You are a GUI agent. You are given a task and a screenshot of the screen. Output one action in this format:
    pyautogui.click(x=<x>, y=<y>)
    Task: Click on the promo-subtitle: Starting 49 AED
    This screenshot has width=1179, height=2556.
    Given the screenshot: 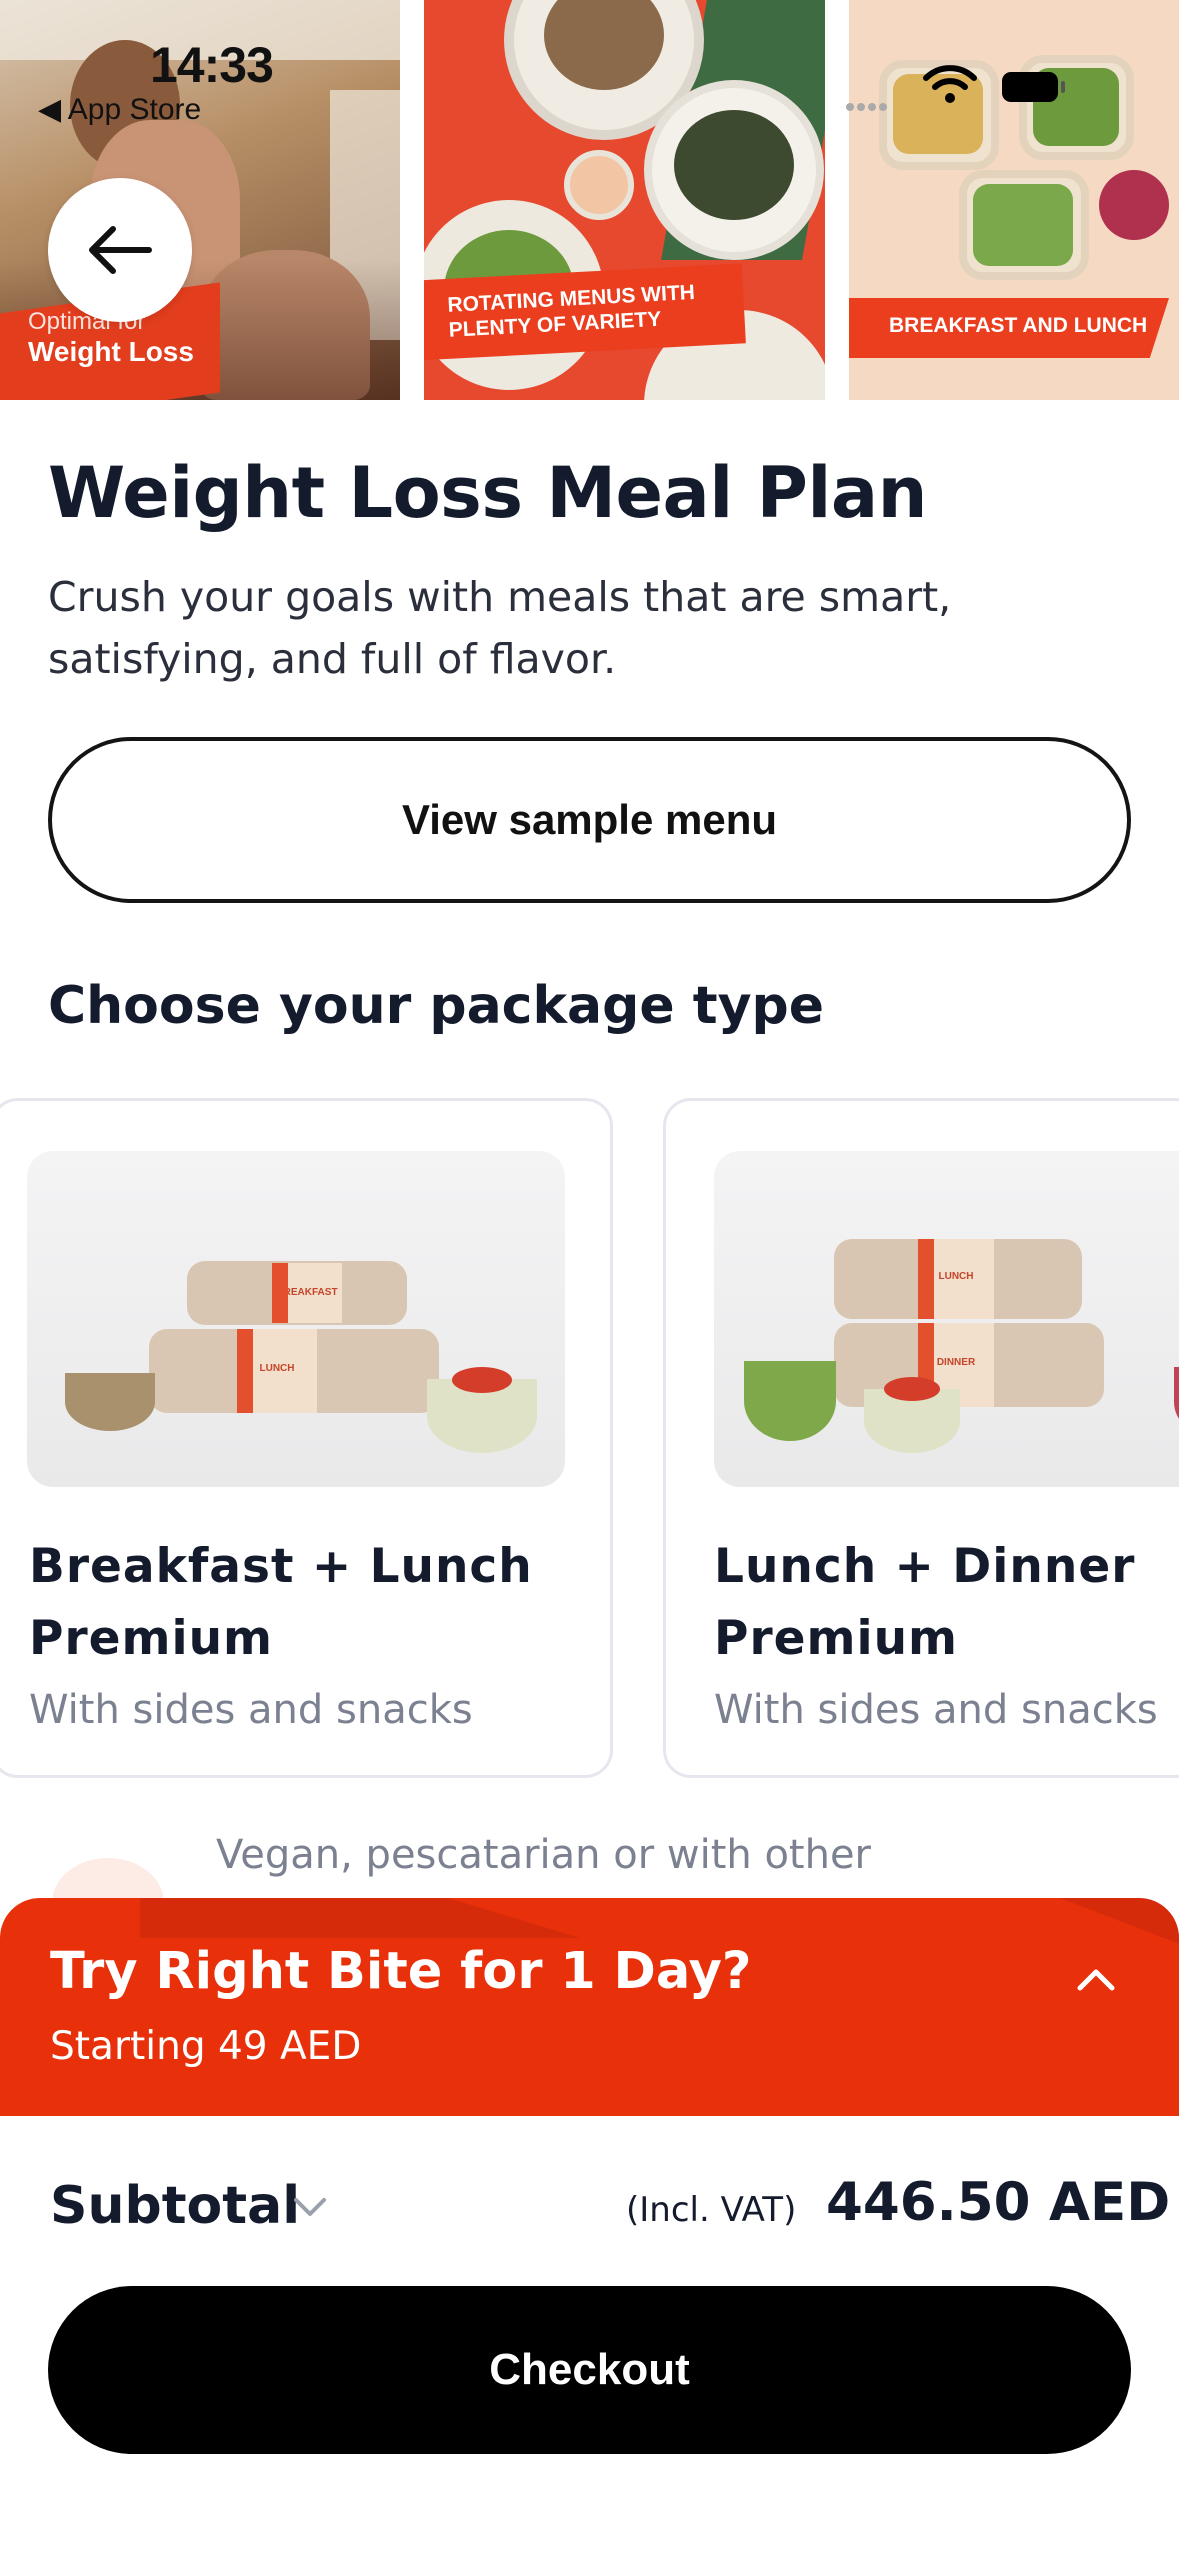 What is the action you would take?
    pyautogui.click(x=206, y=2046)
    